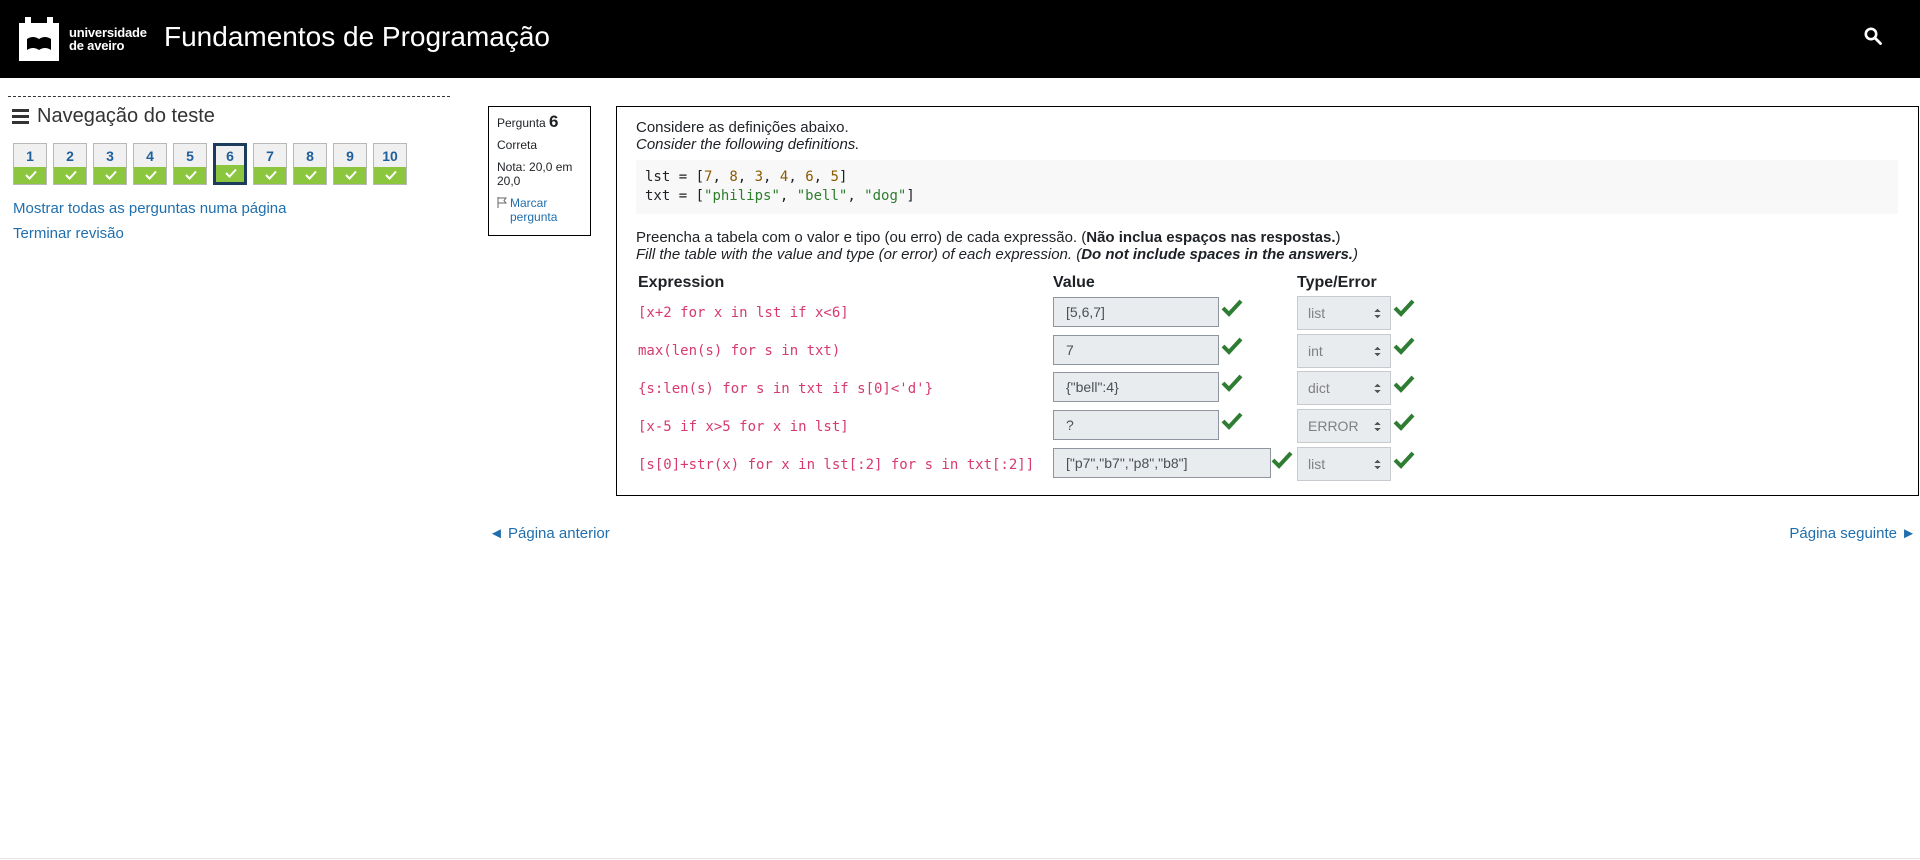 The width and height of the screenshot is (1920, 860). What do you see at coordinates (1317, 464) in the screenshot?
I see `type-select-value: list` at bounding box center [1317, 464].